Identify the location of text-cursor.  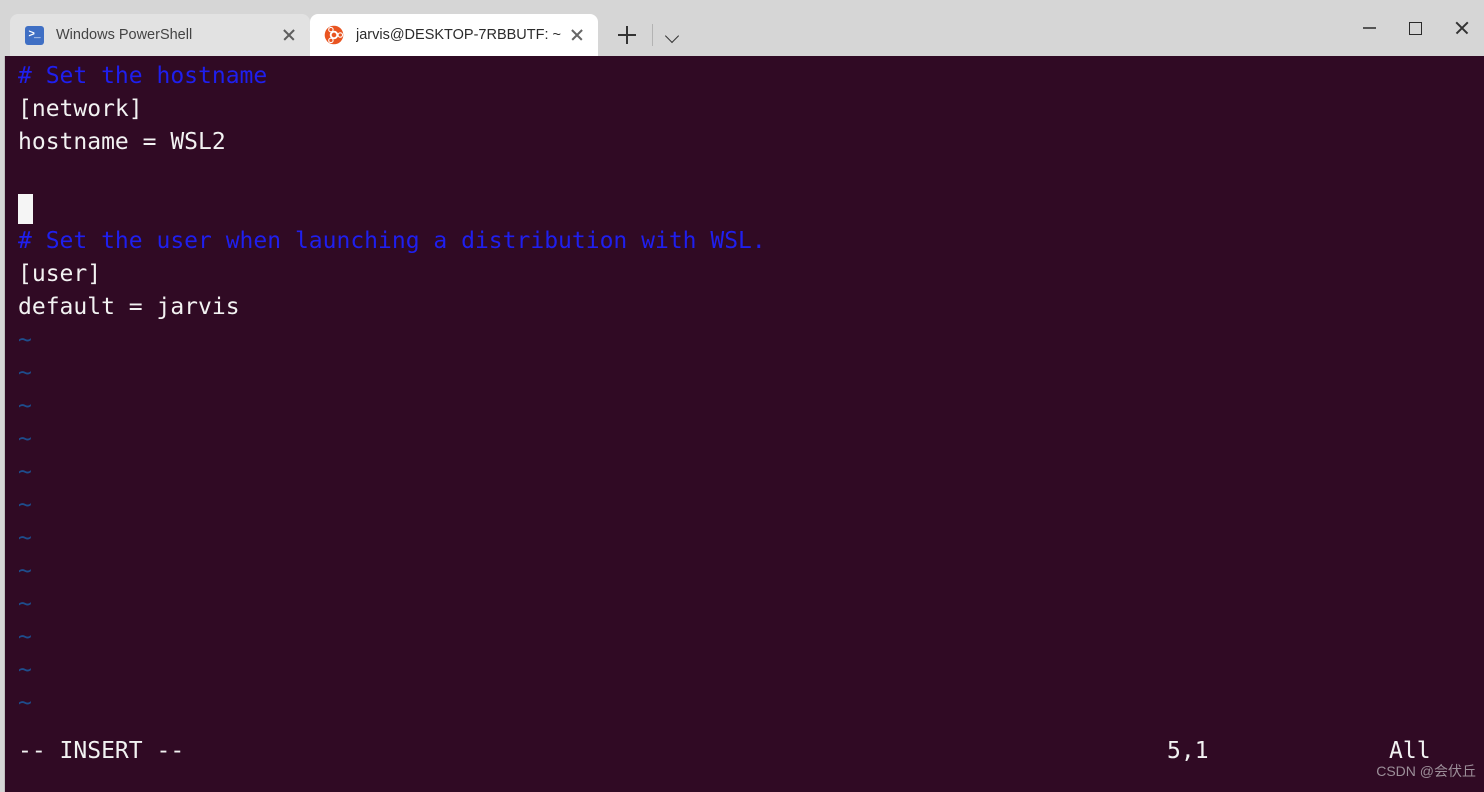
(25, 209).